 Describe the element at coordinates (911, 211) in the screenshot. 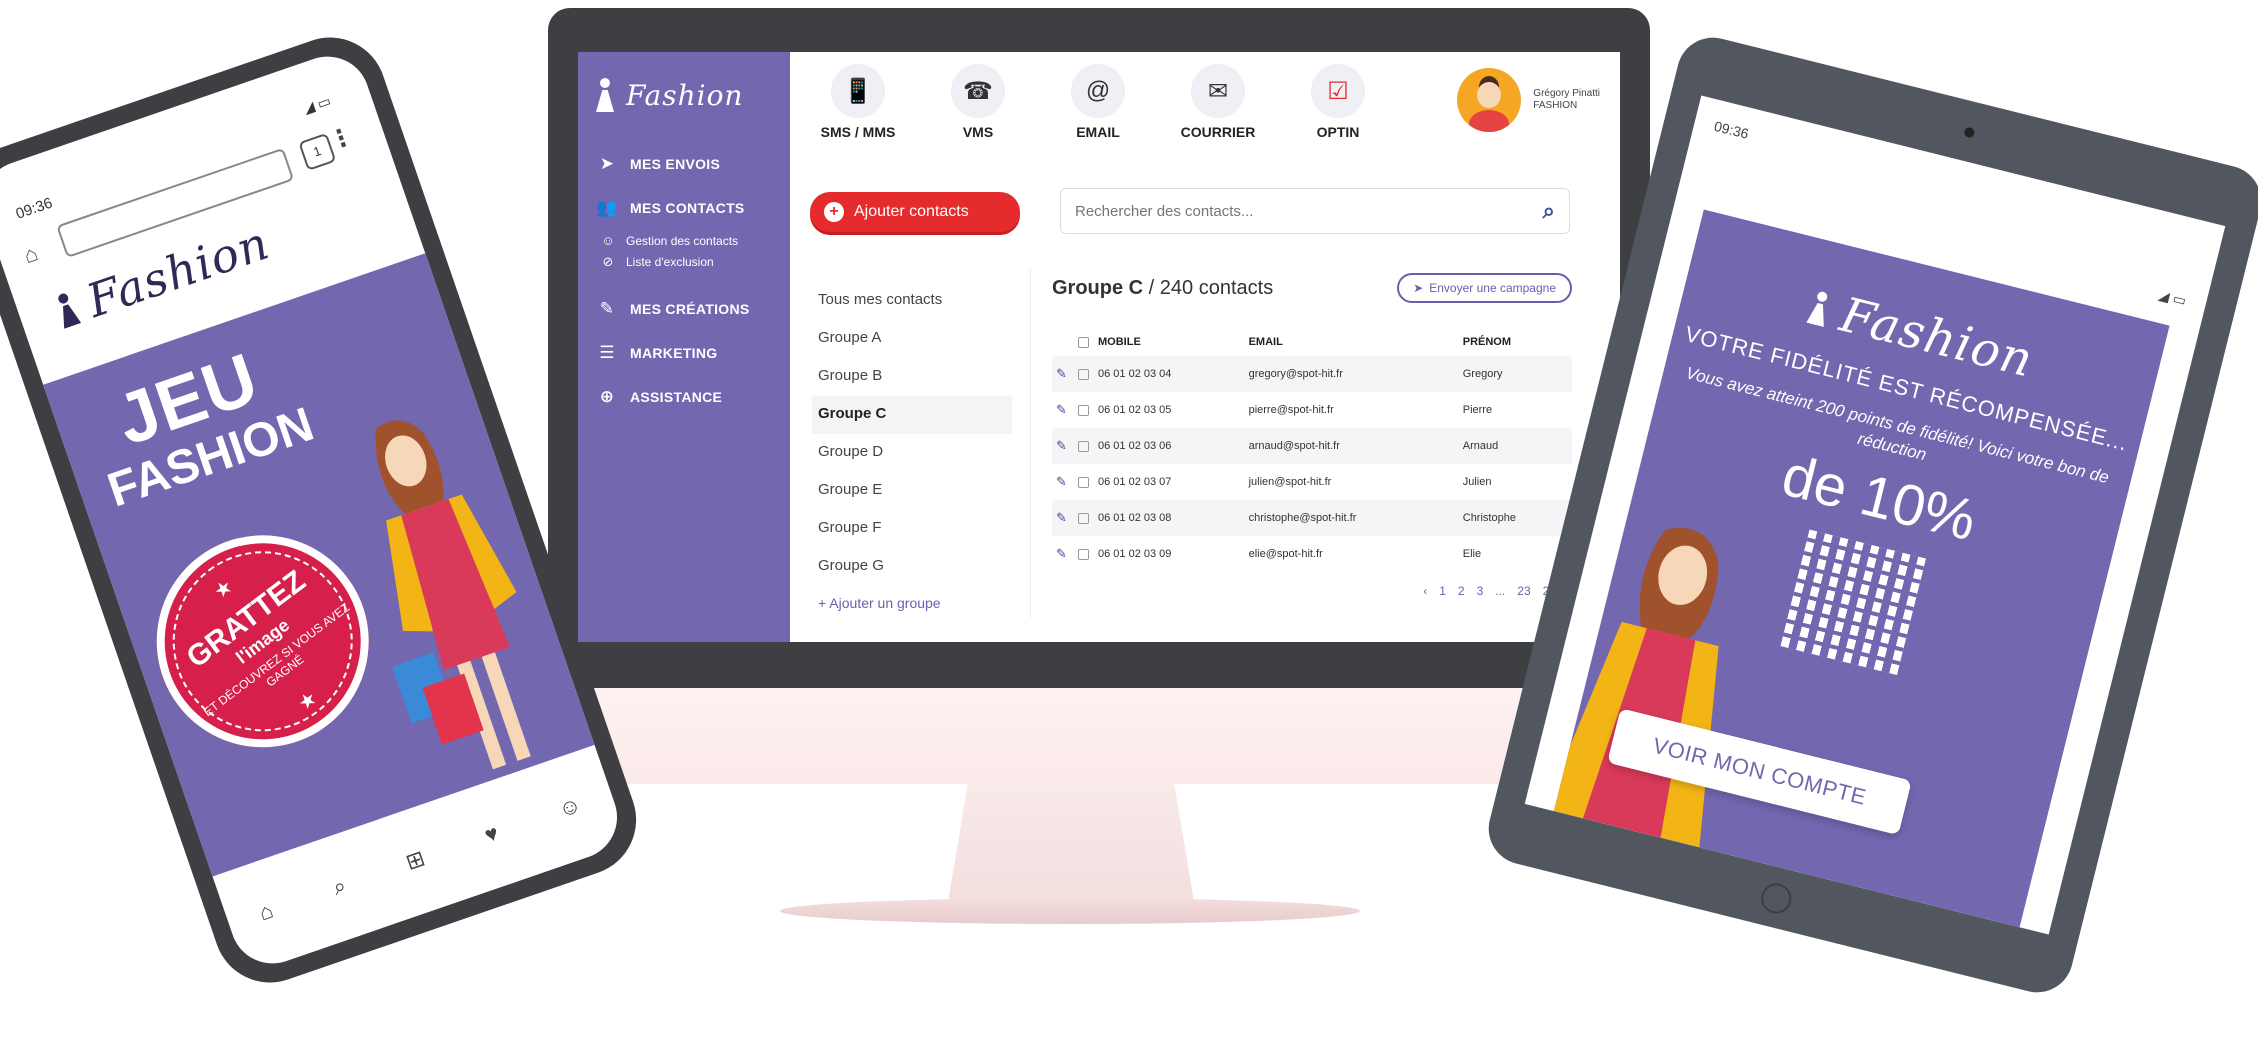

I see `add-contacts-label: Ajouter contacts` at that location.